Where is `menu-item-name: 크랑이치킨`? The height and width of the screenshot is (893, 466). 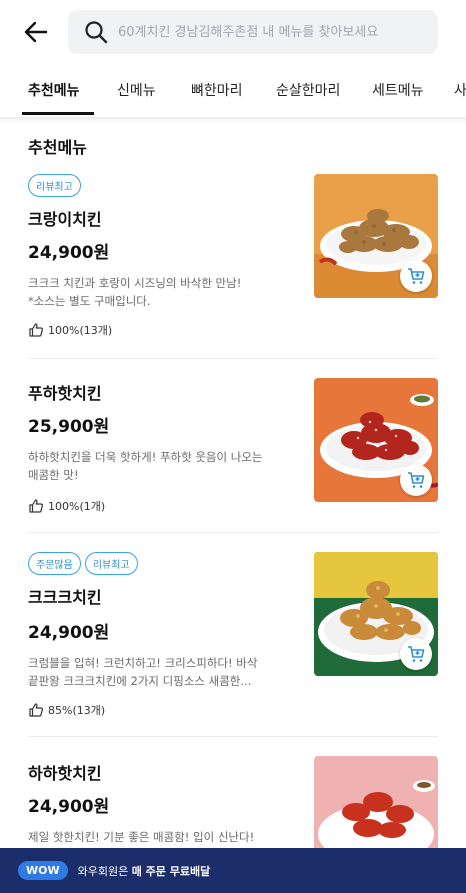
menu-item-name: 크랑이치킨 is located at coordinates (65, 219).